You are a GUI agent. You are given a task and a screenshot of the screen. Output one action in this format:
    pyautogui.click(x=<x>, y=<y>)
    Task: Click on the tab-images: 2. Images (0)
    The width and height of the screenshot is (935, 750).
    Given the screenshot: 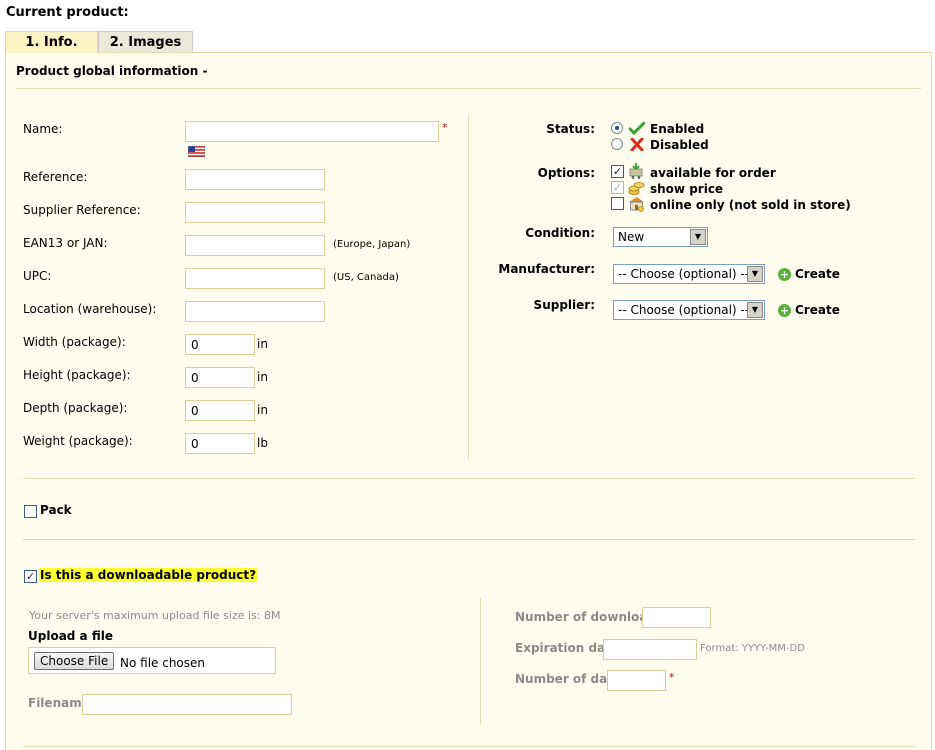 What is the action you would take?
    pyautogui.click(x=145, y=51)
    